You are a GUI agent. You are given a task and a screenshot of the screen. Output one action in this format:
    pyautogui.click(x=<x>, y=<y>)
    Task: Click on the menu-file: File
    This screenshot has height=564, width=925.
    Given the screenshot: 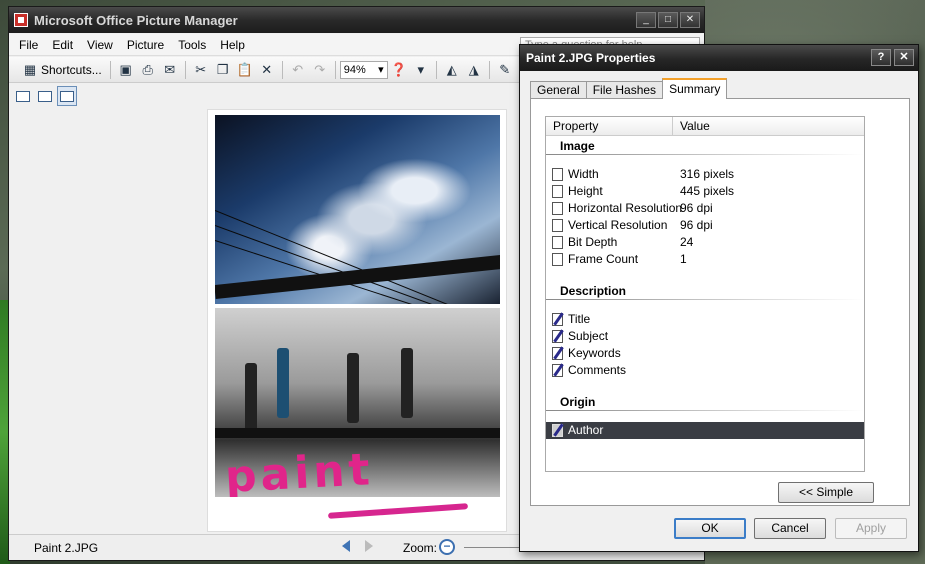 What is the action you would take?
    pyautogui.click(x=28, y=45)
    